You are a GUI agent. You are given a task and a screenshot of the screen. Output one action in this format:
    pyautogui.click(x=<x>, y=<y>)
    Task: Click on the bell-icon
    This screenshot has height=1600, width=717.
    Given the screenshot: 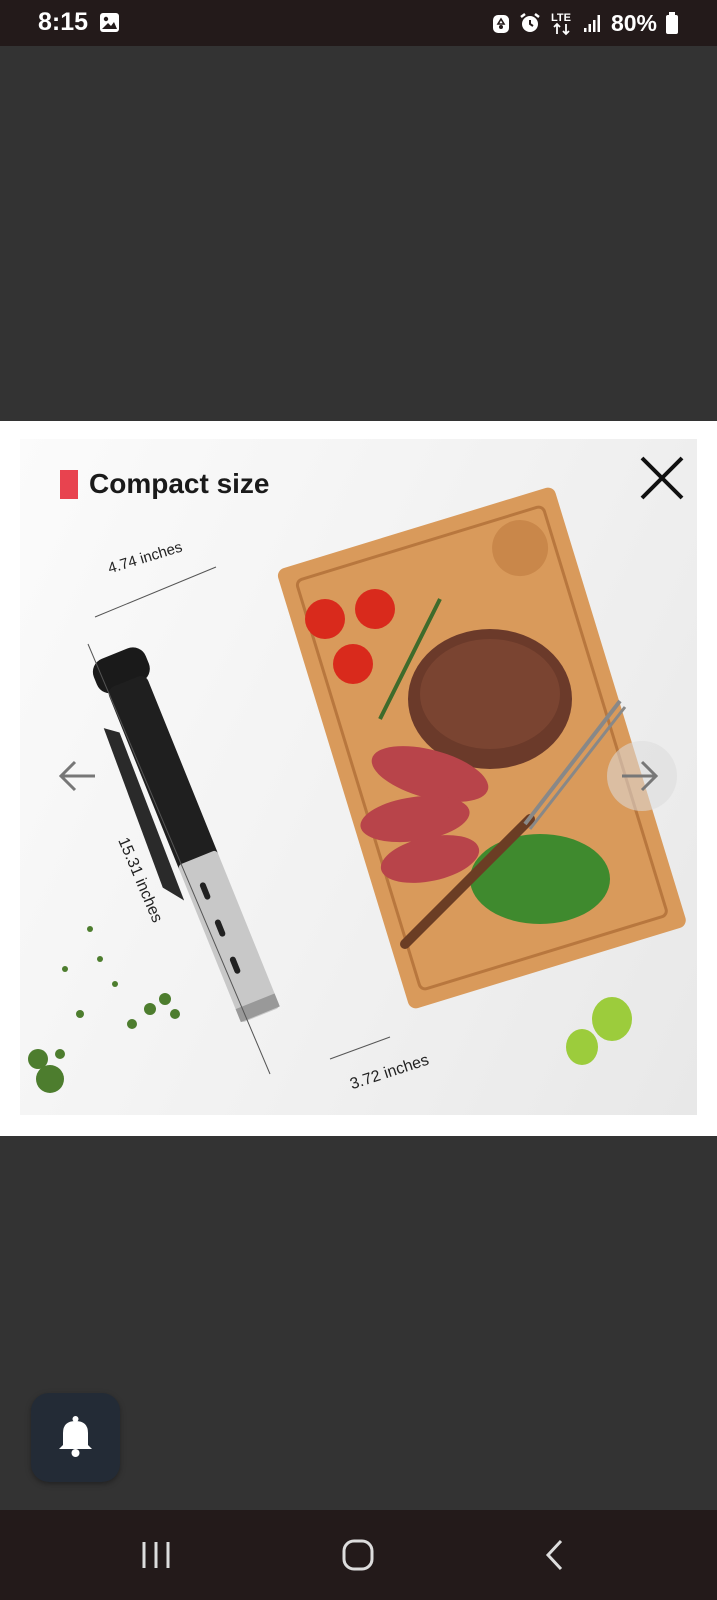 What is the action you would take?
    pyautogui.click(x=75, y=1436)
    